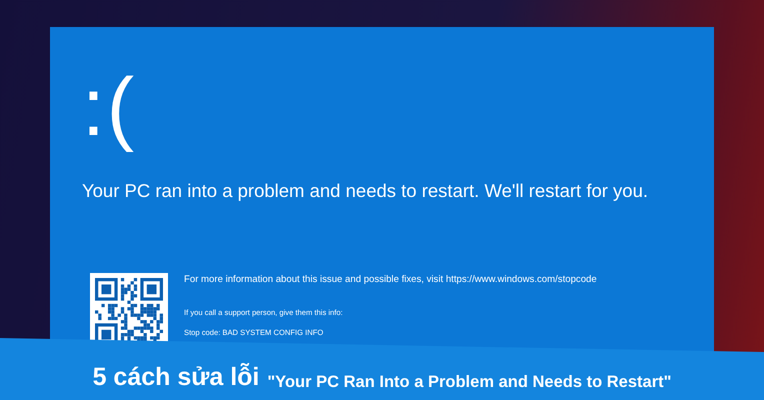  I want to click on banner-headline: 5 cách sửa lỗi, so click(176, 377).